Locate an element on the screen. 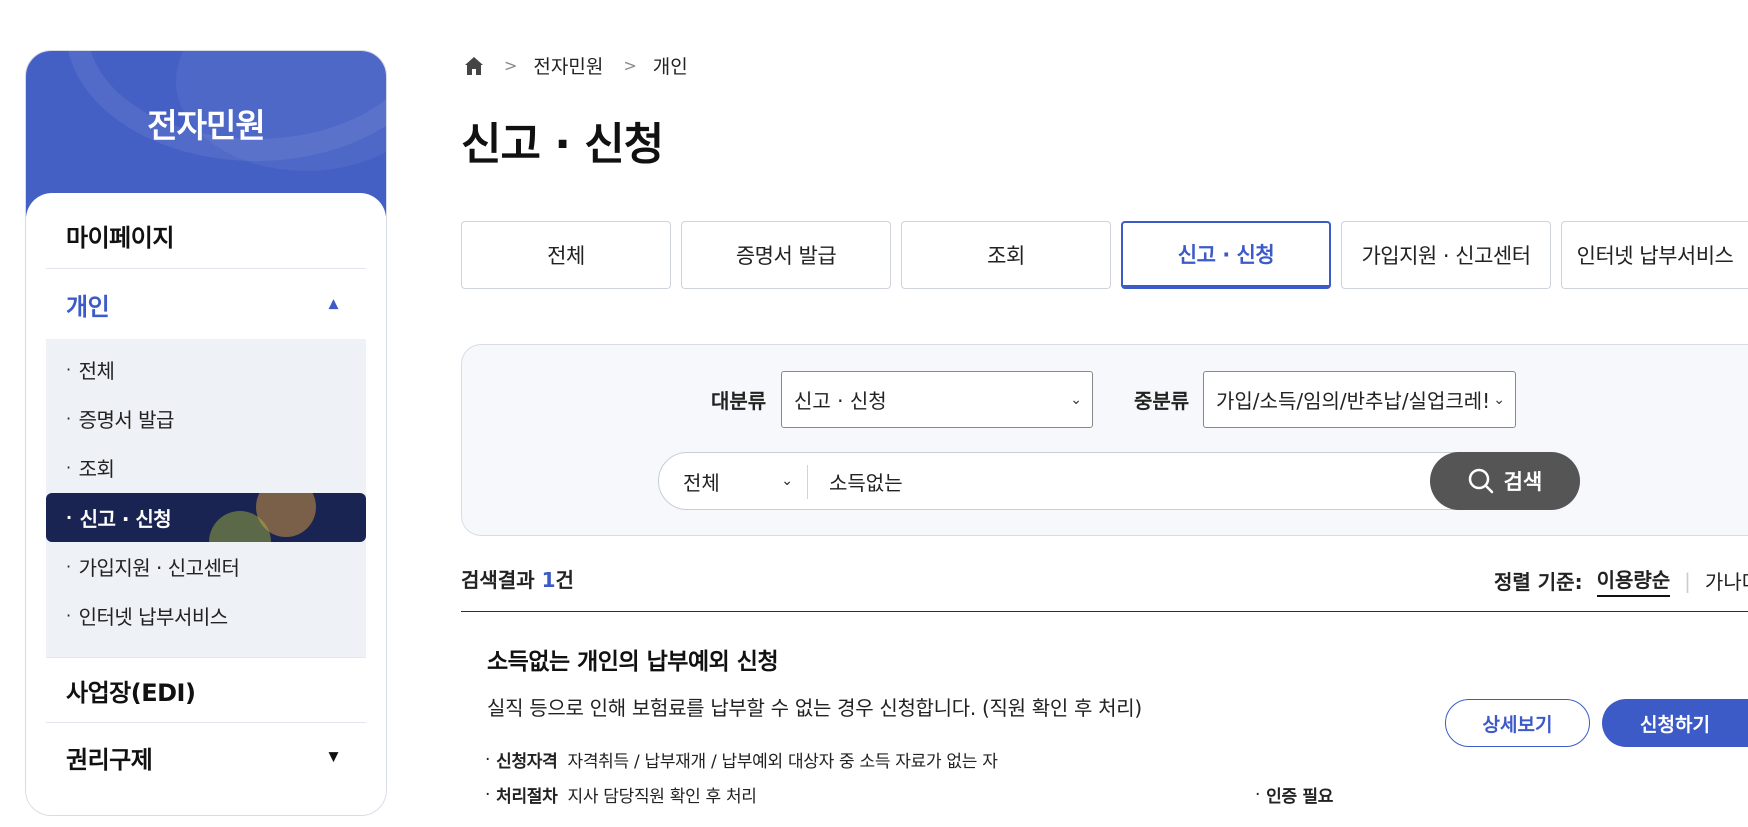  result-item-title: 소득없는 개인의 납부예외 신청 is located at coordinates (633, 659).